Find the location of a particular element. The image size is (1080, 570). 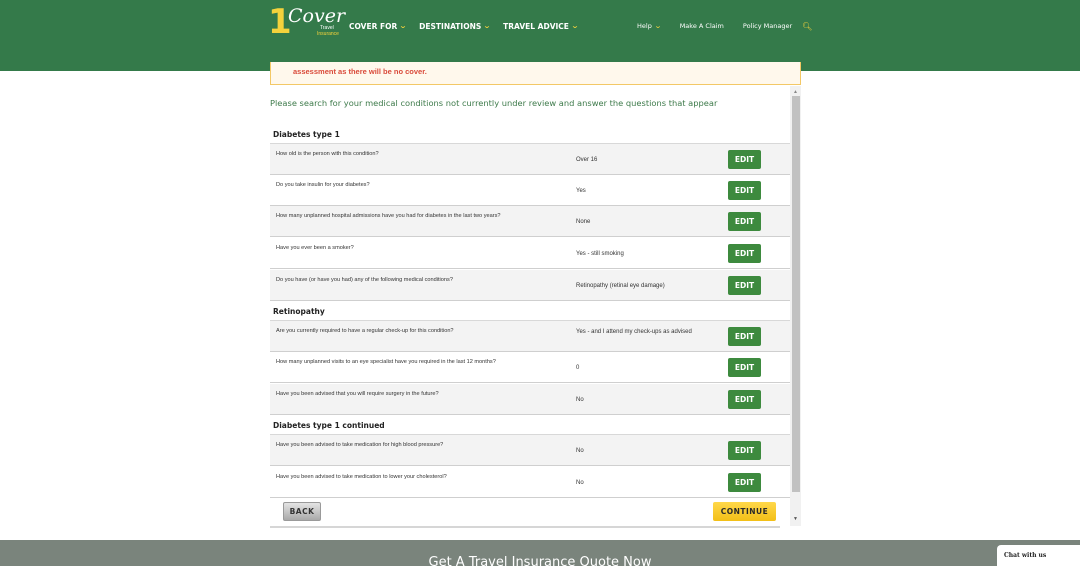

nav-label: Help is located at coordinates (644, 26).